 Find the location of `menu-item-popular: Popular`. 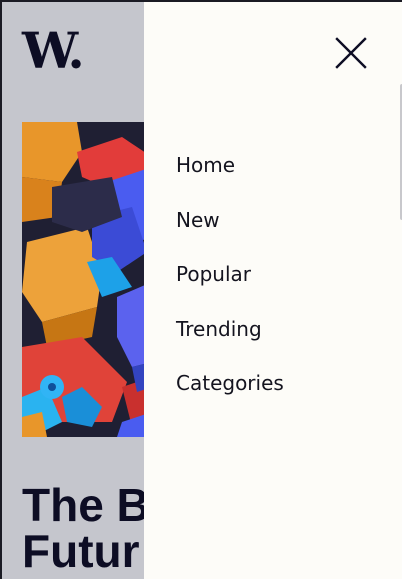

menu-item-popular: Popular is located at coordinates (230, 288).